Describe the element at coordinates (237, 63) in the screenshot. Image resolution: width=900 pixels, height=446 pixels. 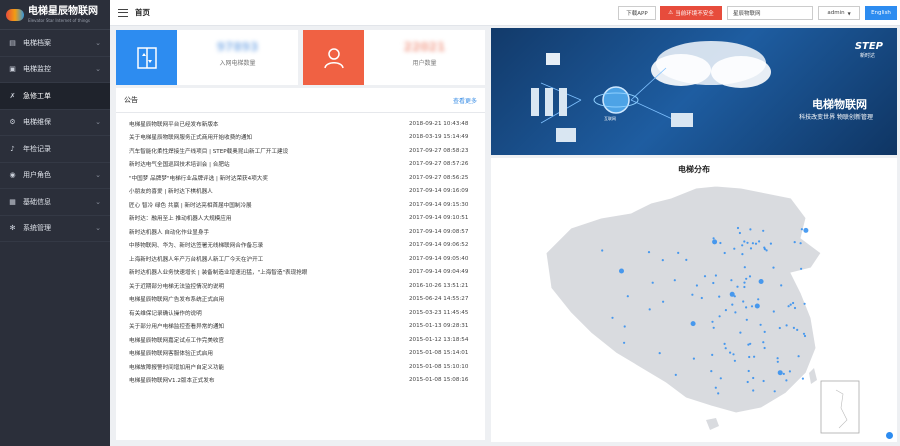
I see `elevator-count-label: 入网电梯数量` at that location.